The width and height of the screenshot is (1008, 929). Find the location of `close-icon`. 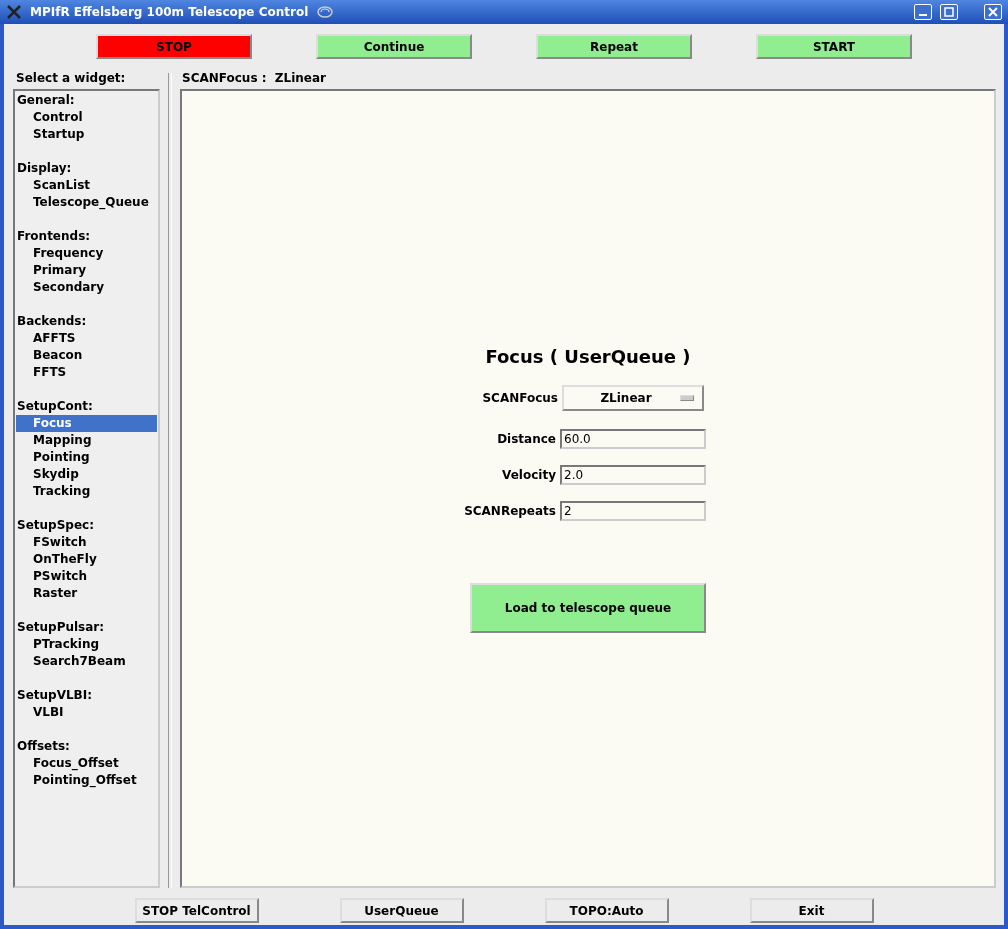

close-icon is located at coordinates (993, 12).